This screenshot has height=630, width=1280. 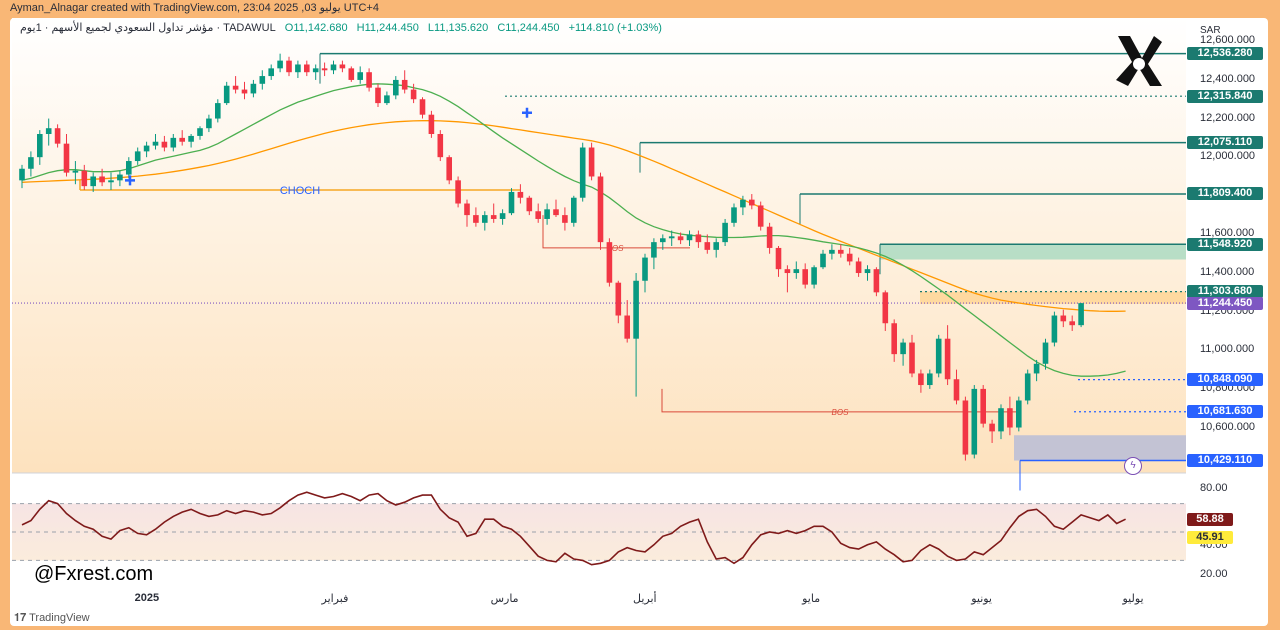 What do you see at coordinates (1227, 349) in the screenshot?
I see `price-axis-tick: 11,000.000` at bounding box center [1227, 349].